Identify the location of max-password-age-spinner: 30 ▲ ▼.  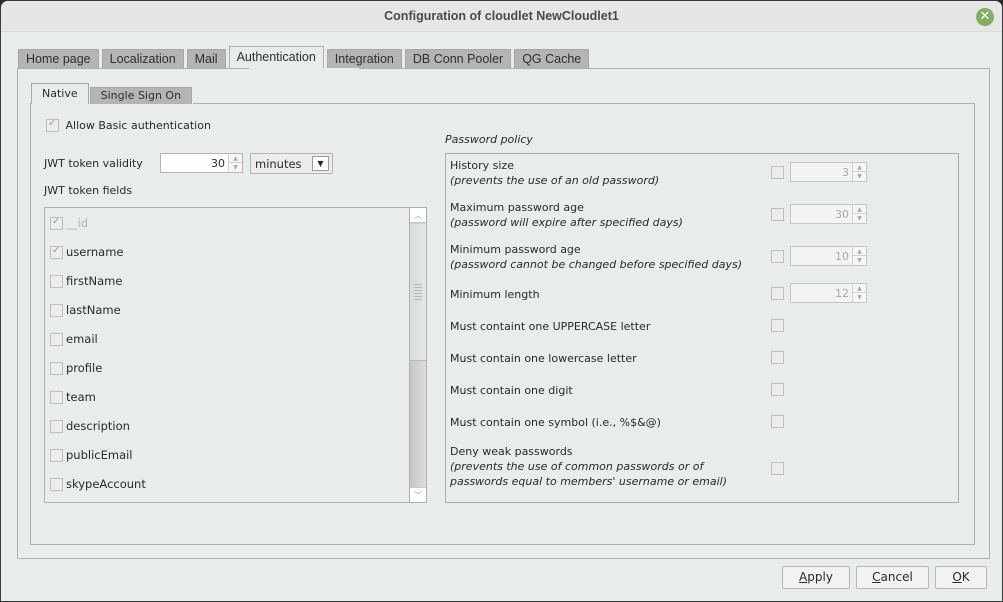
(828, 214).